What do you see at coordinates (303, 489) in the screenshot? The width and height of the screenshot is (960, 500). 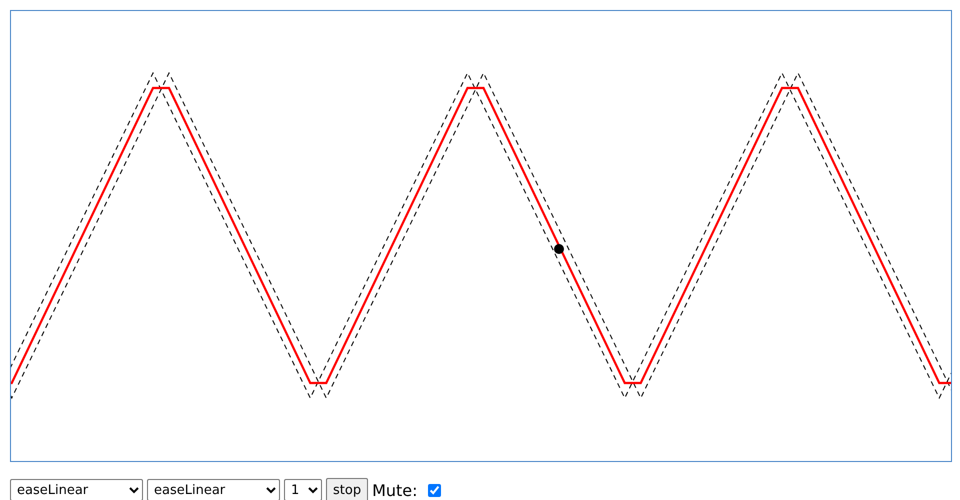 I see `count-dropdown: 1` at bounding box center [303, 489].